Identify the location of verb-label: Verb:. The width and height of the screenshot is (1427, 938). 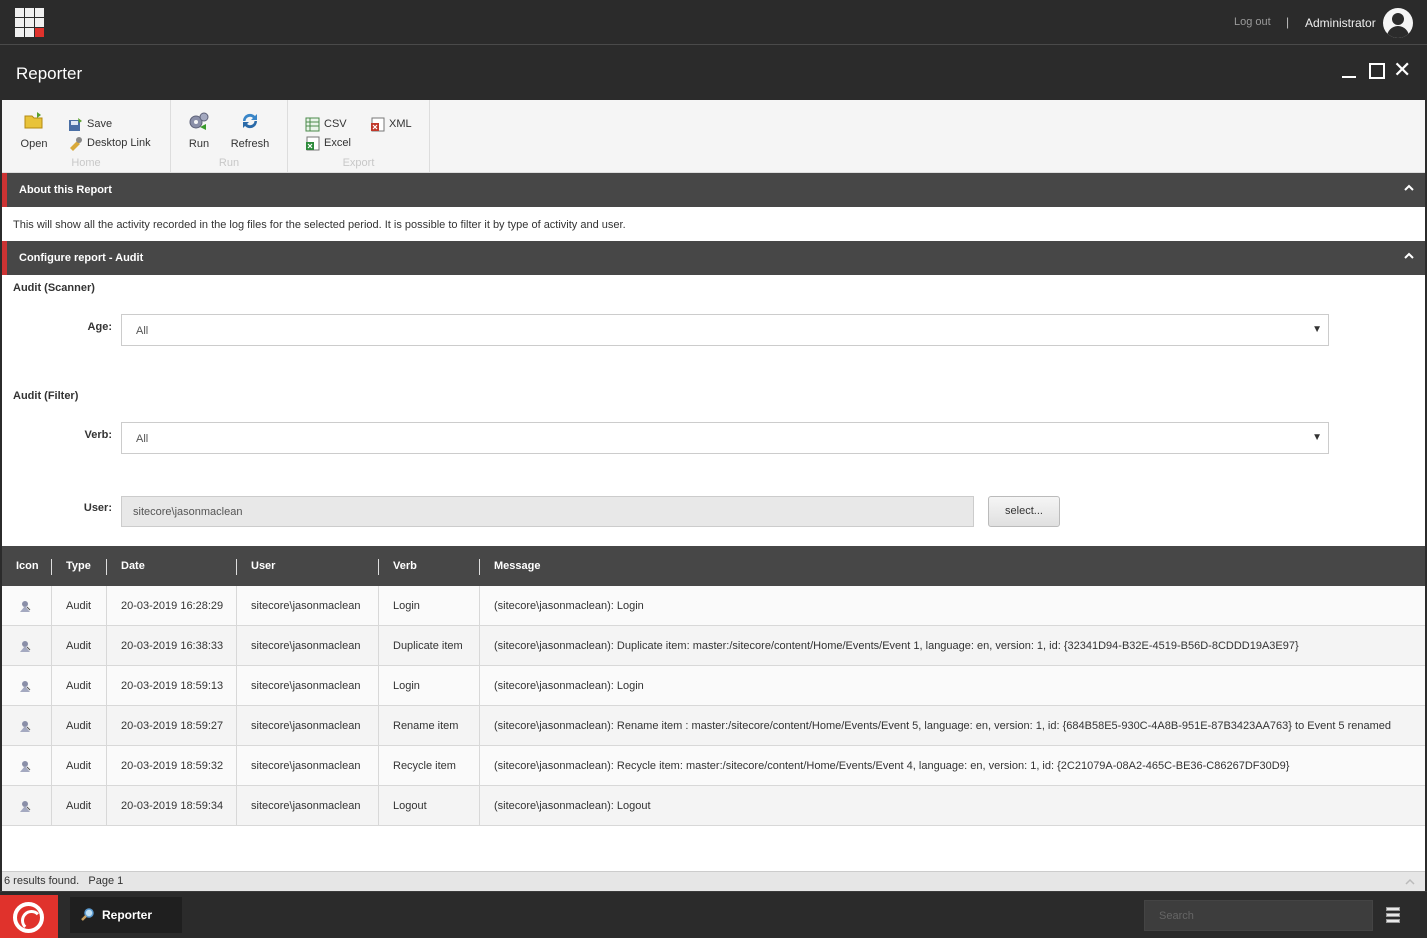
(98, 435).